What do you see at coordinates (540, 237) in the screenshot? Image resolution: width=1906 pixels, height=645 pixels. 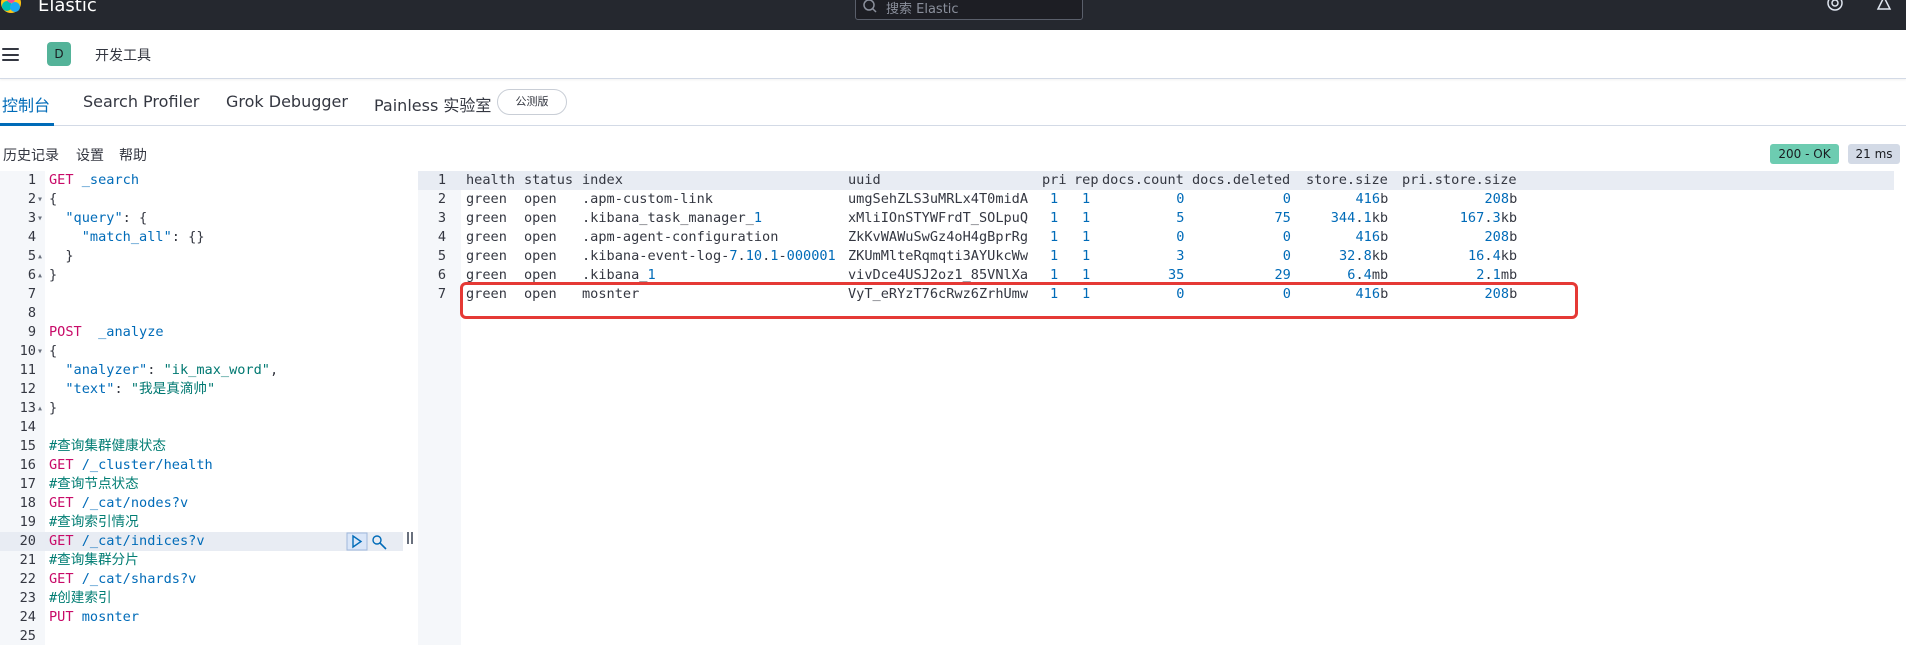 I see `cell: open` at bounding box center [540, 237].